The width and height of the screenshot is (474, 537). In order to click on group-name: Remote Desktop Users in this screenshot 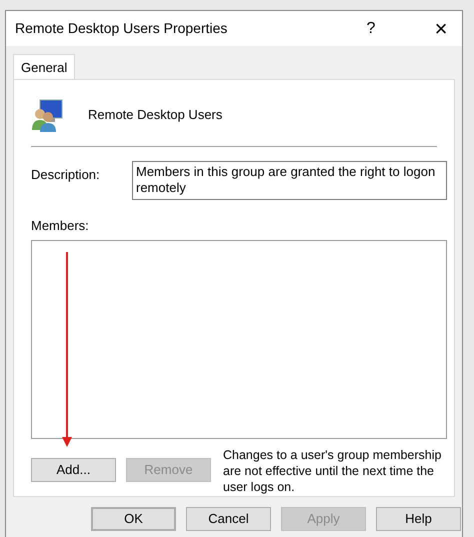, I will do `click(155, 115)`.